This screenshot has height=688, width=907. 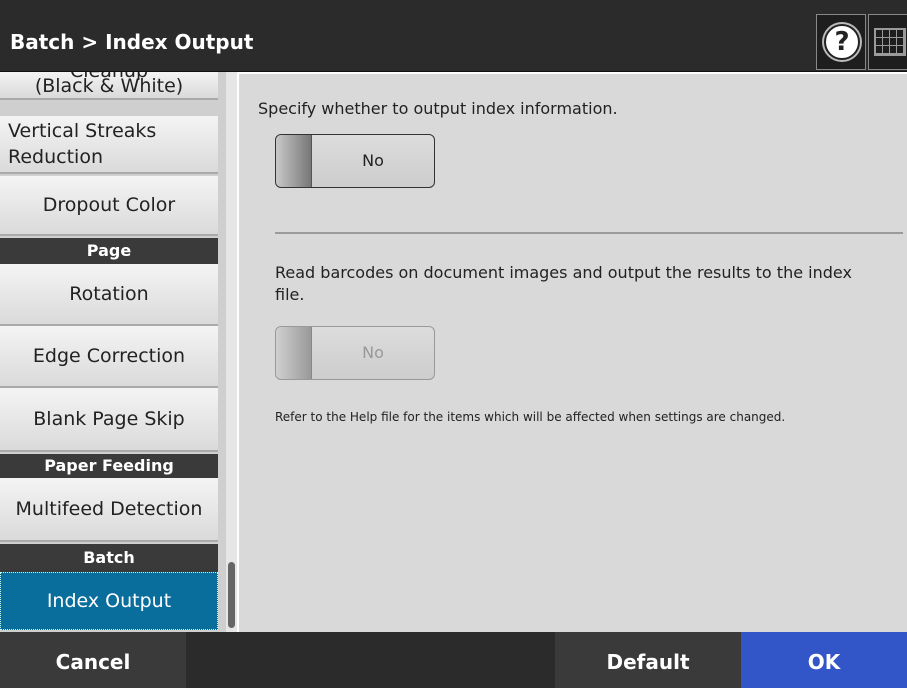 I want to click on sidebar-item-dropout-color: Dropout Color, so click(x=109, y=206).